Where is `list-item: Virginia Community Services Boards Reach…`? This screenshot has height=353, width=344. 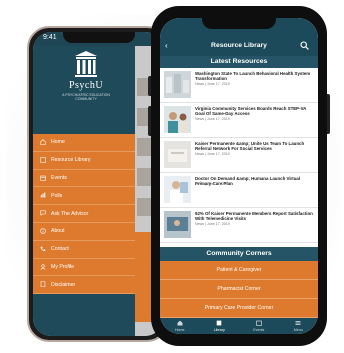
list-item: Virginia Community Services Boards Reach… is located at coordinates (239, 120).